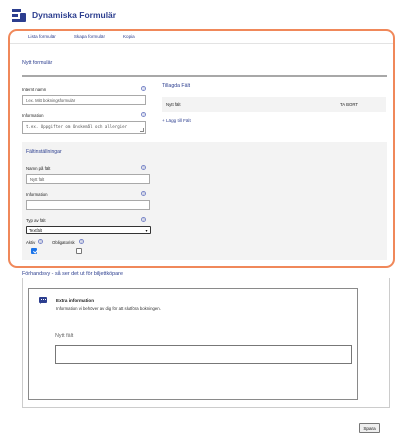  What do you see at coordinates (84, 100) in the screenshot?
I see `internal-name-input: t.ex. Mitt bokningsformulär` at bounding box center [84, 100].